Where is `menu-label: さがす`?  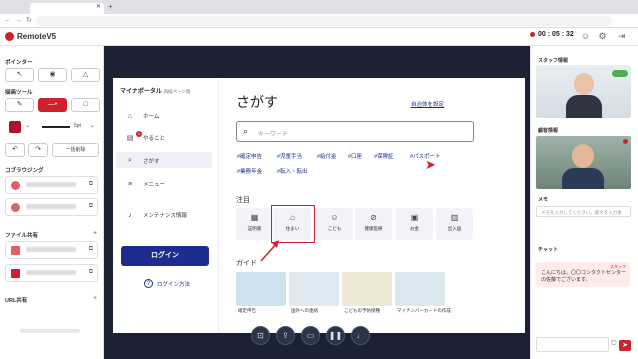 menu-label: さがす is located at coordinates (151, 162).